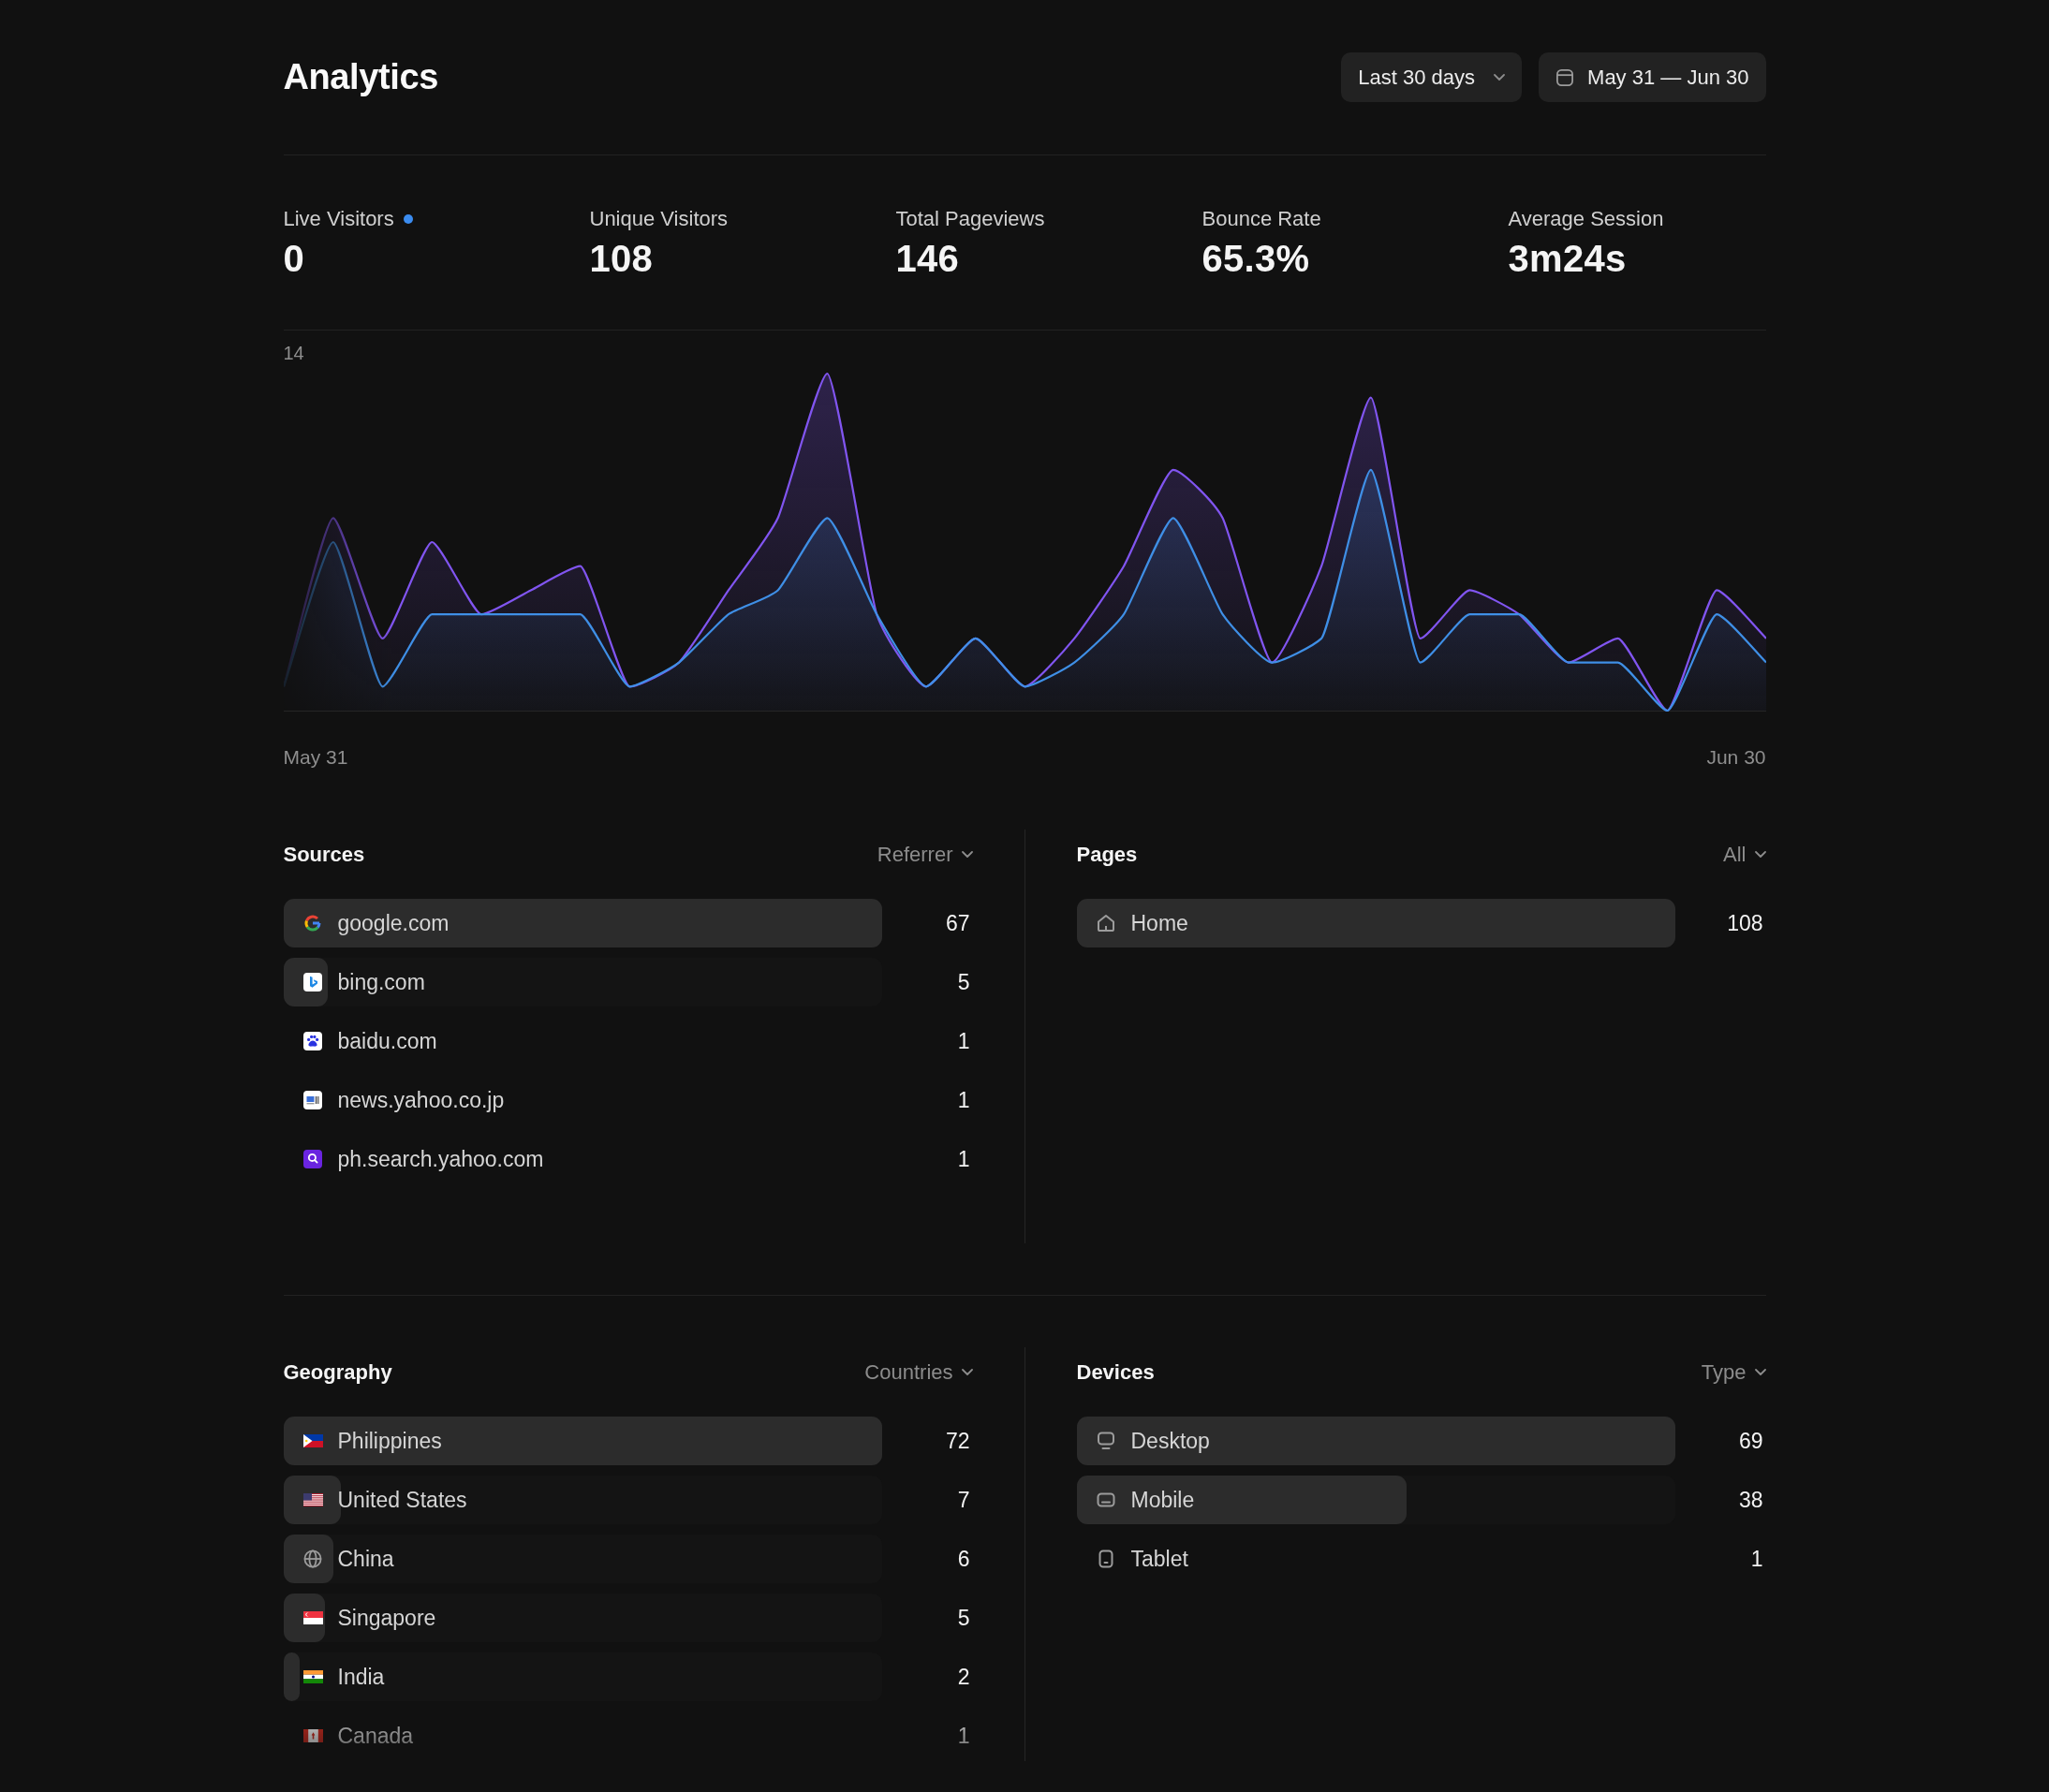 This screenshot has height=1792, width=2049. Describe the element at coordinates (1586, 219) in the screenshot. I see `stat-label: Average Session` at that location.